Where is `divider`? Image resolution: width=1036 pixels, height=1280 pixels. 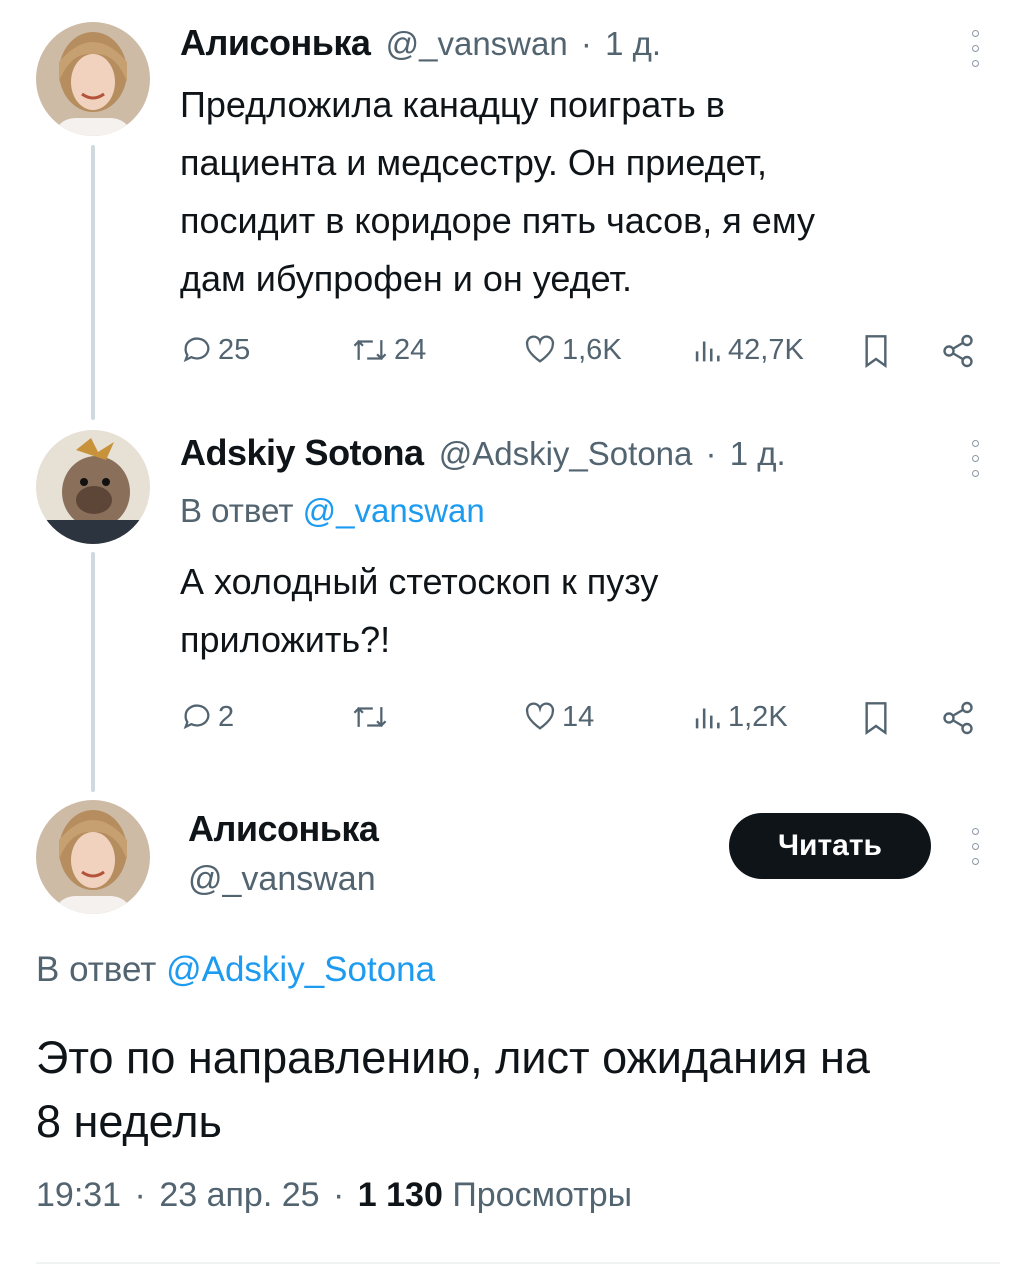
divider is located at coordinates (518, 1263).